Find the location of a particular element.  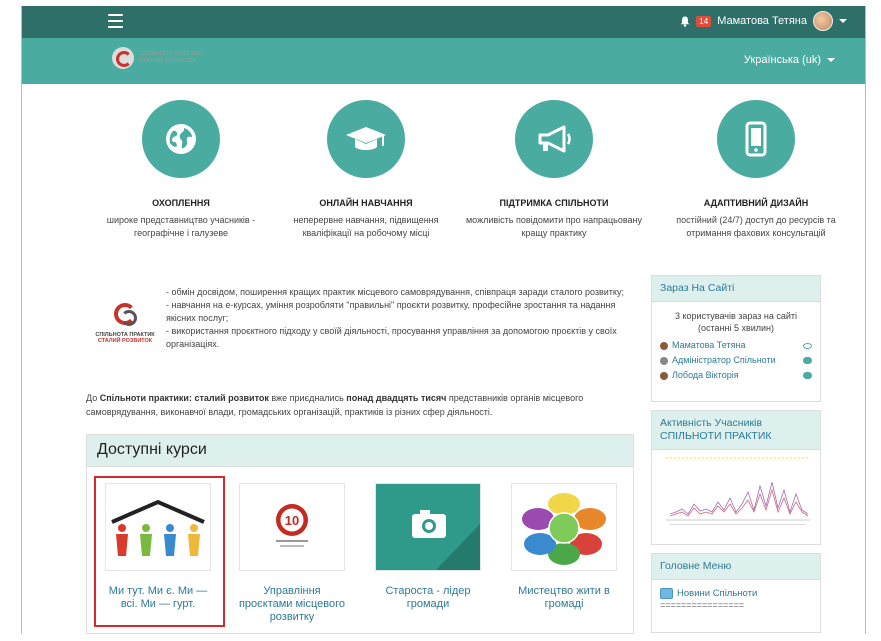

feature-title: АДАПТИВНИЙ ДИЗАЙН is located at coordinates (756, 203).